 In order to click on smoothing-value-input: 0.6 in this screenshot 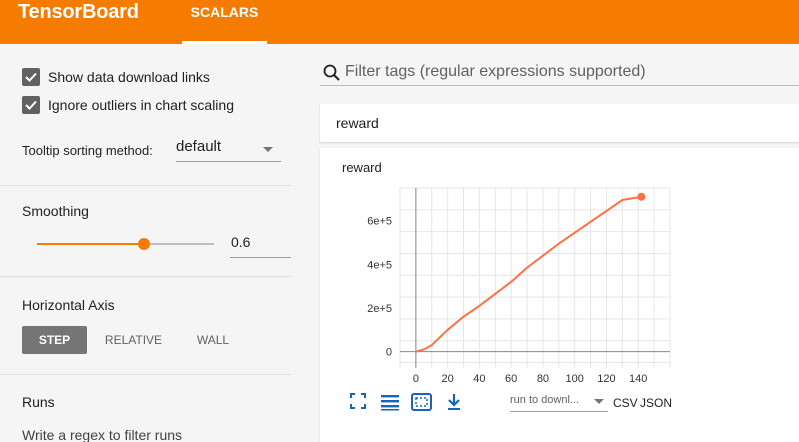, I will do `click(260, 246)`.